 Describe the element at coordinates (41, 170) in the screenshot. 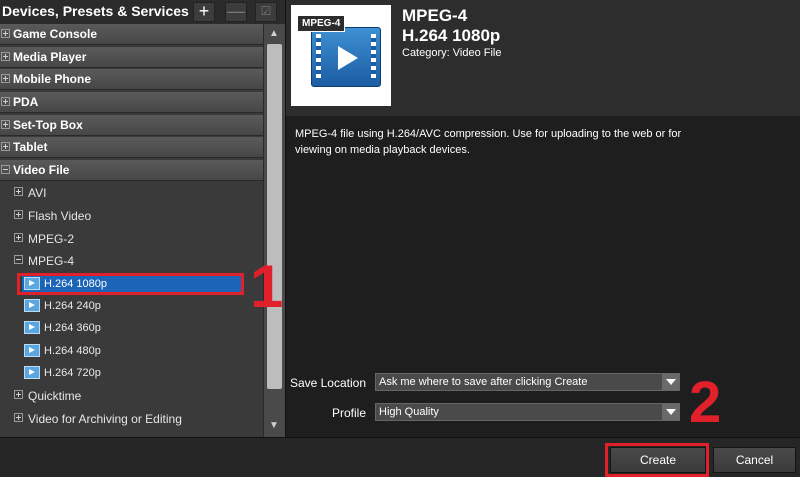

I see `category-label: Video File` at that location.